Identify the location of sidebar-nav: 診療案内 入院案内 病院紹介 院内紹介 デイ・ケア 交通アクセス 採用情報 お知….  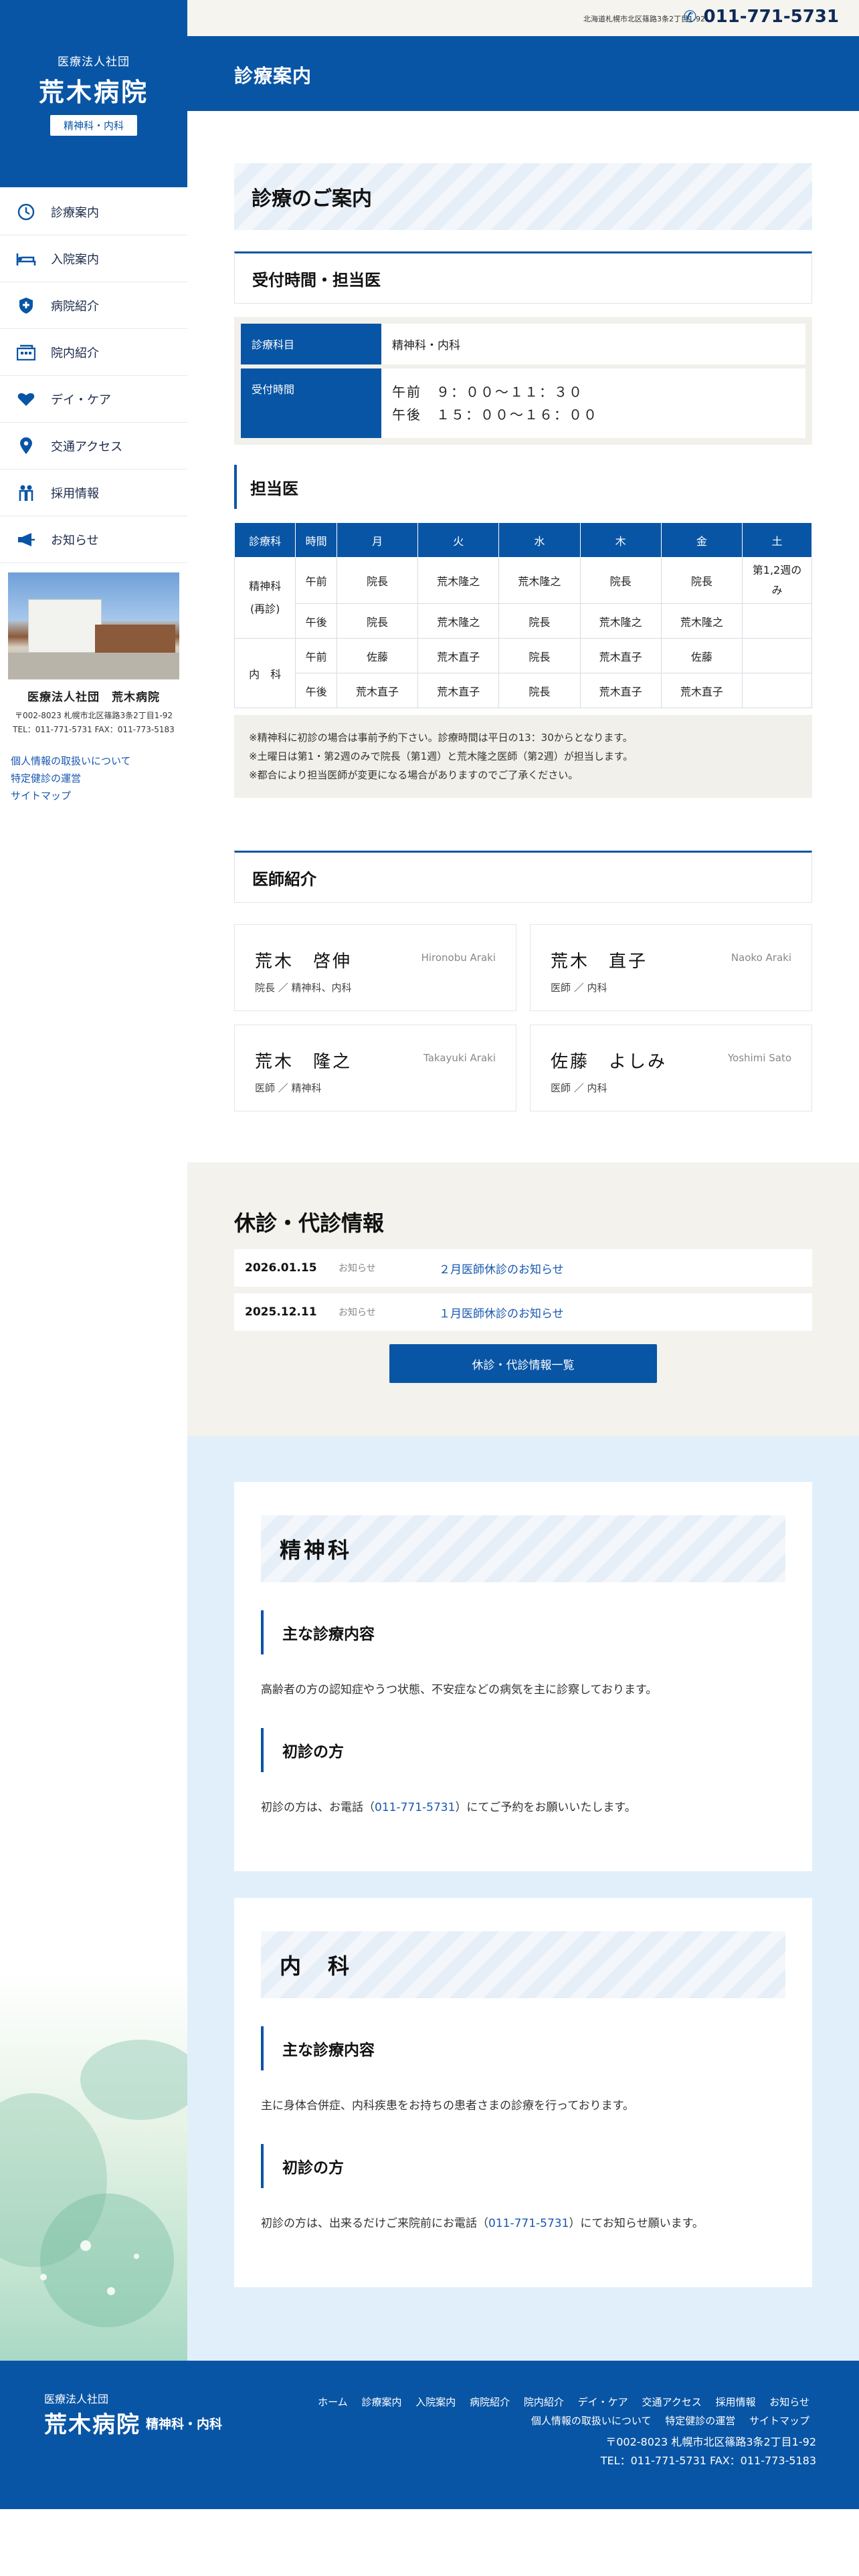
(94, 376).